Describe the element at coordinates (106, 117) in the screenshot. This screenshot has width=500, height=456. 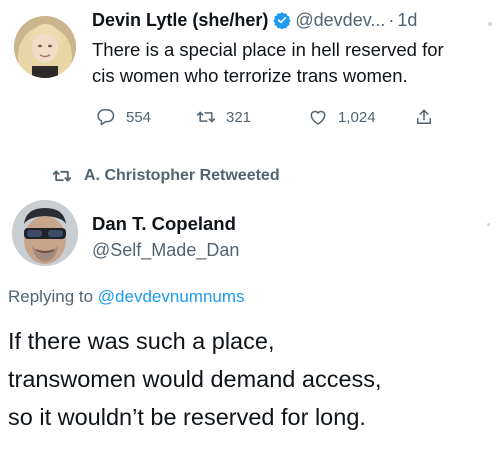
I see `reply-icon` at that location.